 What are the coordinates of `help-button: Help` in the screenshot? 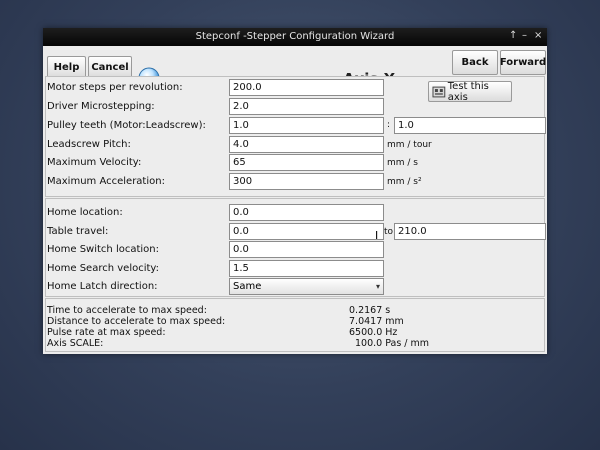 It's located at (66, 67).